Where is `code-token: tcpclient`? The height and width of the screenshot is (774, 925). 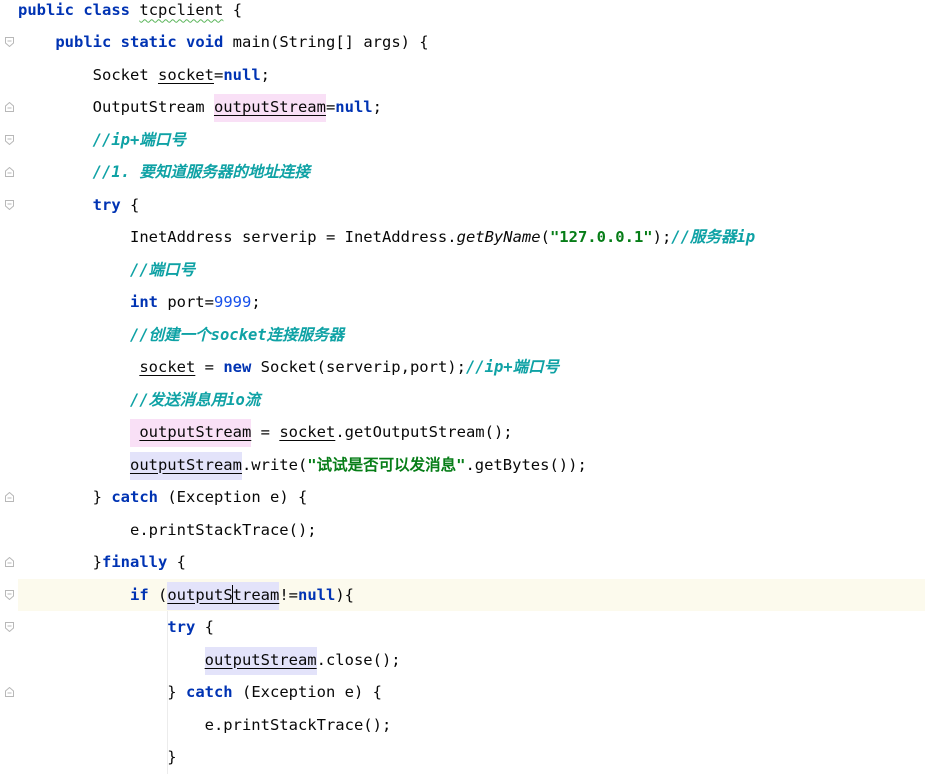 code-token: tcpclient is located at coordinates (181, 9).